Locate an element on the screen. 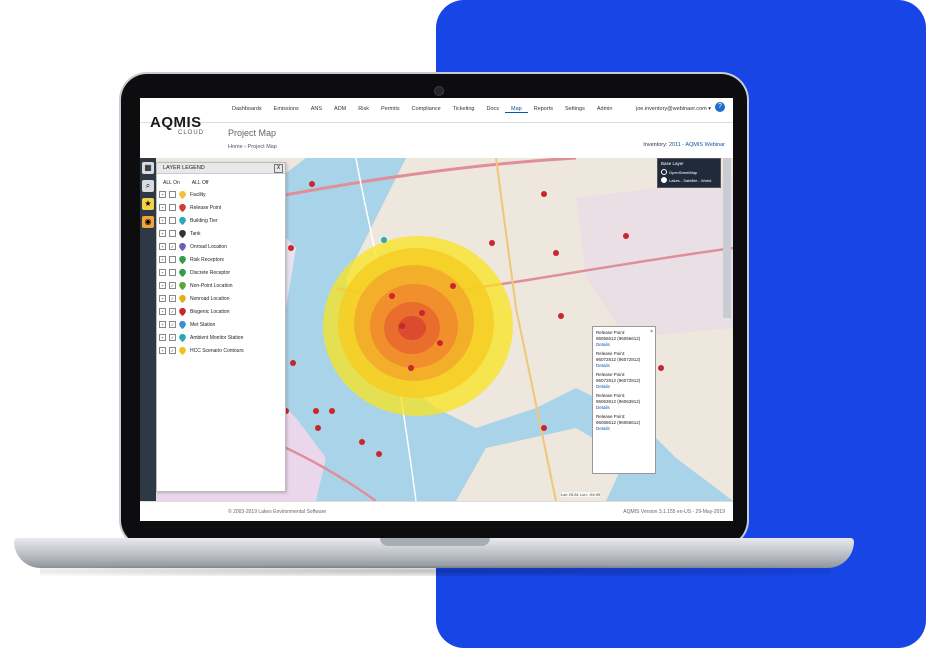 This screenshot has height=648, width=926. footer-copyright: © 2003-2019 Lakes Environmental Software is located at coordinates (277, 512).